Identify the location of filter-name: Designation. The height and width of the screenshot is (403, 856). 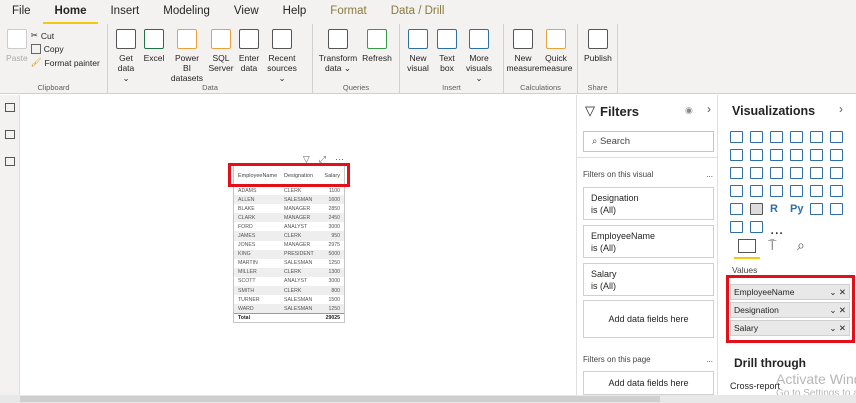
(615, 198).